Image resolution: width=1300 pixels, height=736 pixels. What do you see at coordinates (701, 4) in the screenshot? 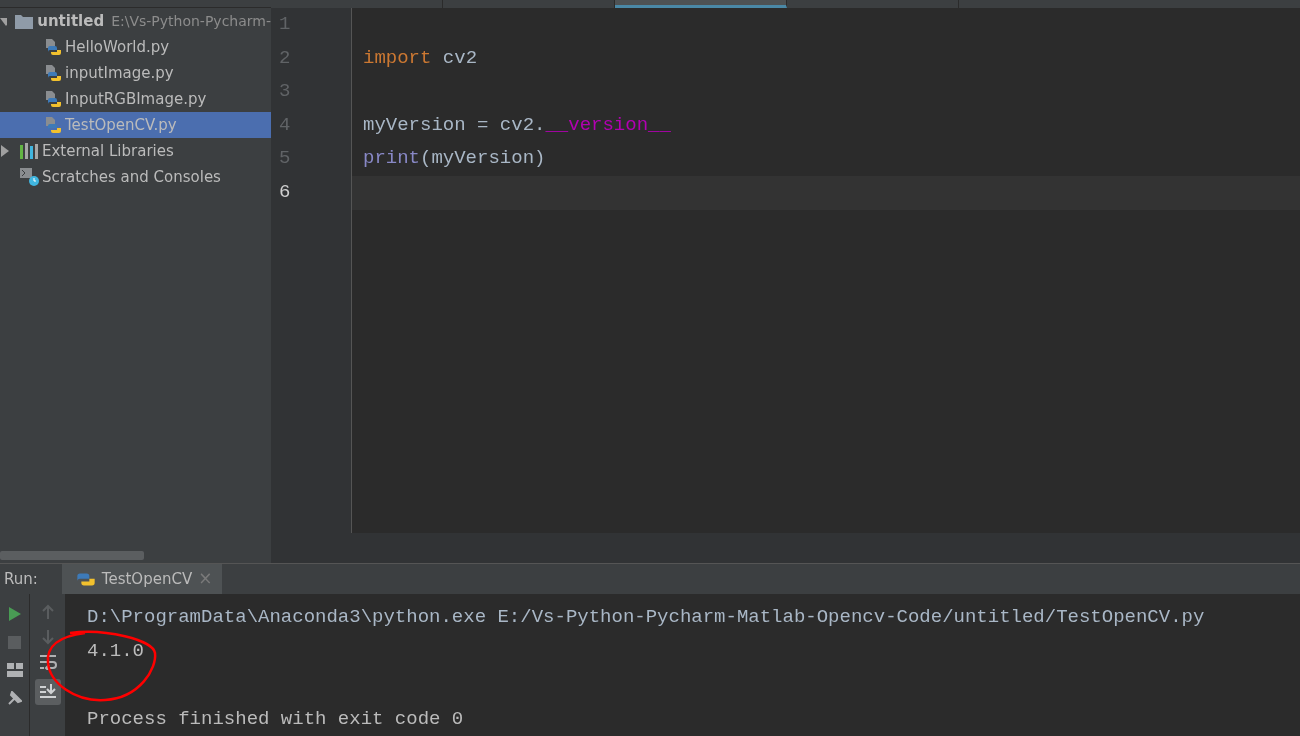
I see `editor-tab` at bounding box center [701, 4].